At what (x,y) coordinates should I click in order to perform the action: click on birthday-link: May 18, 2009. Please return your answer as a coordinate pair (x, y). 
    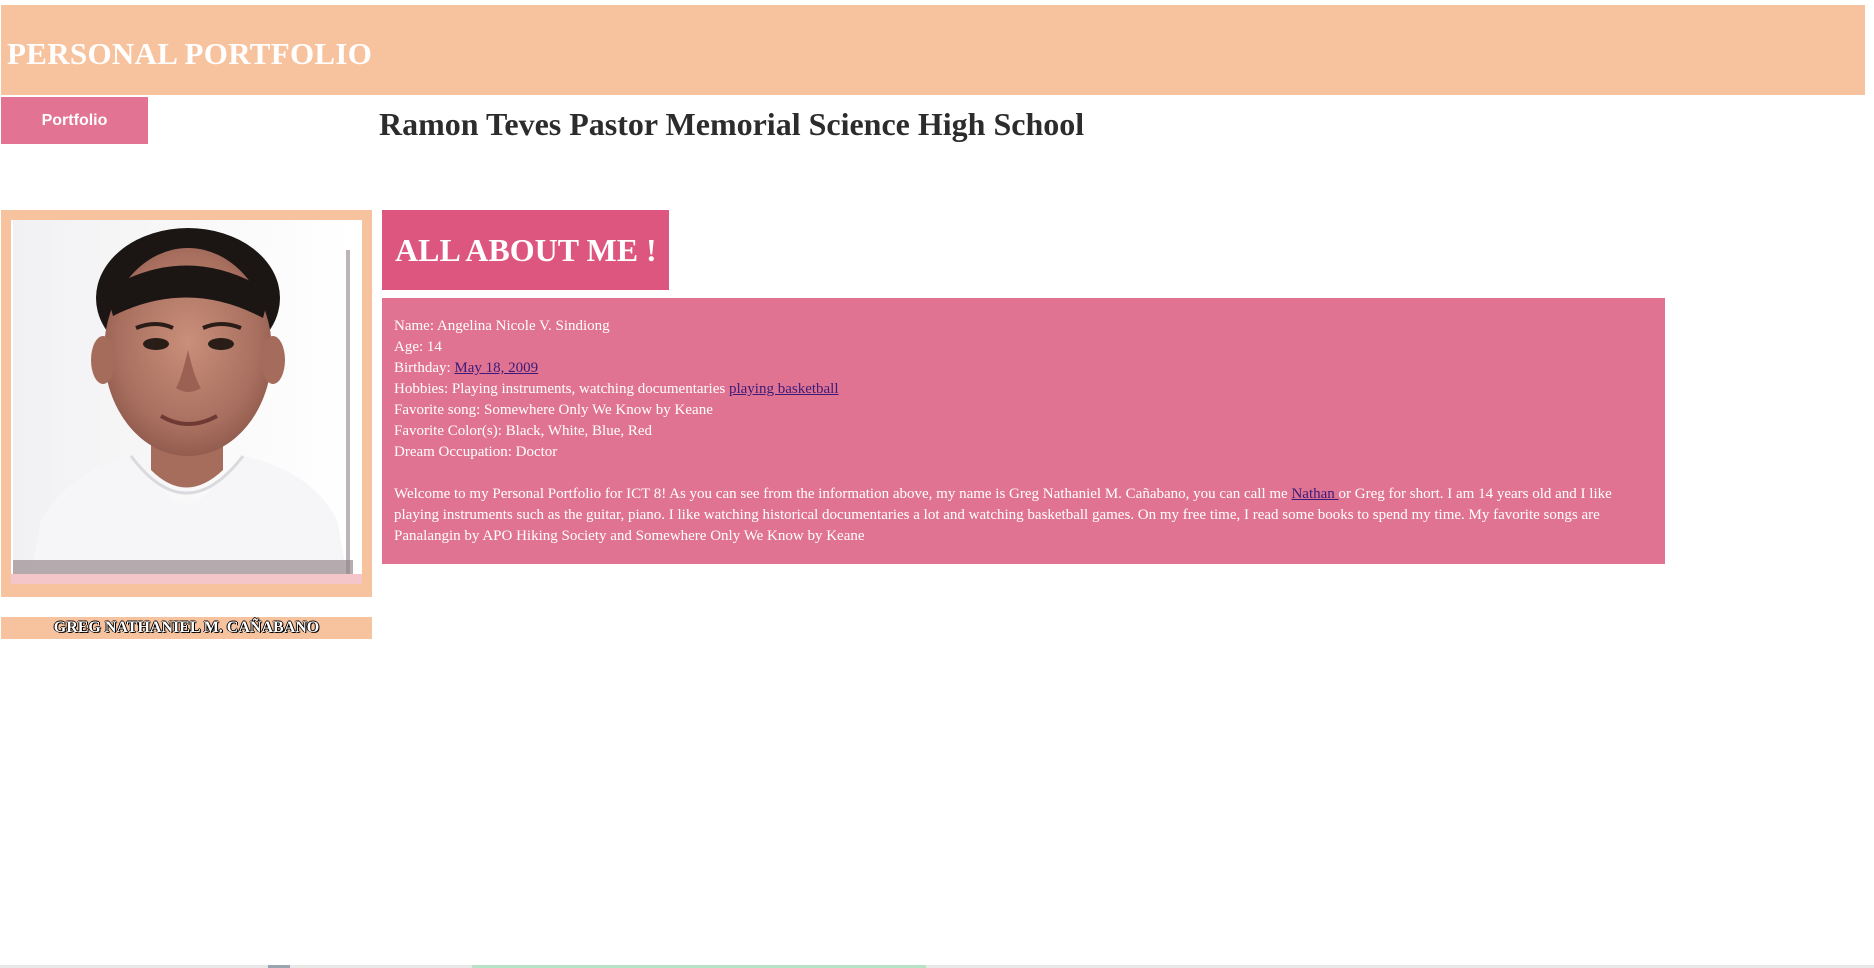
    Looking at the image, I should click on (496, 368).